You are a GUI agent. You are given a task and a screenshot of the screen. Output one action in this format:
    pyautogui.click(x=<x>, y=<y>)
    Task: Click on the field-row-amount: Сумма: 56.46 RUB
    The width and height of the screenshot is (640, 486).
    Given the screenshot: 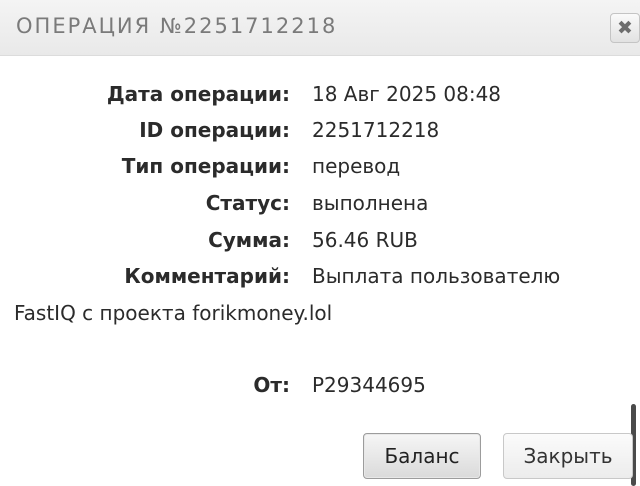 What is the action you would take?
    pyautogui.click(x=320, y=242)
    